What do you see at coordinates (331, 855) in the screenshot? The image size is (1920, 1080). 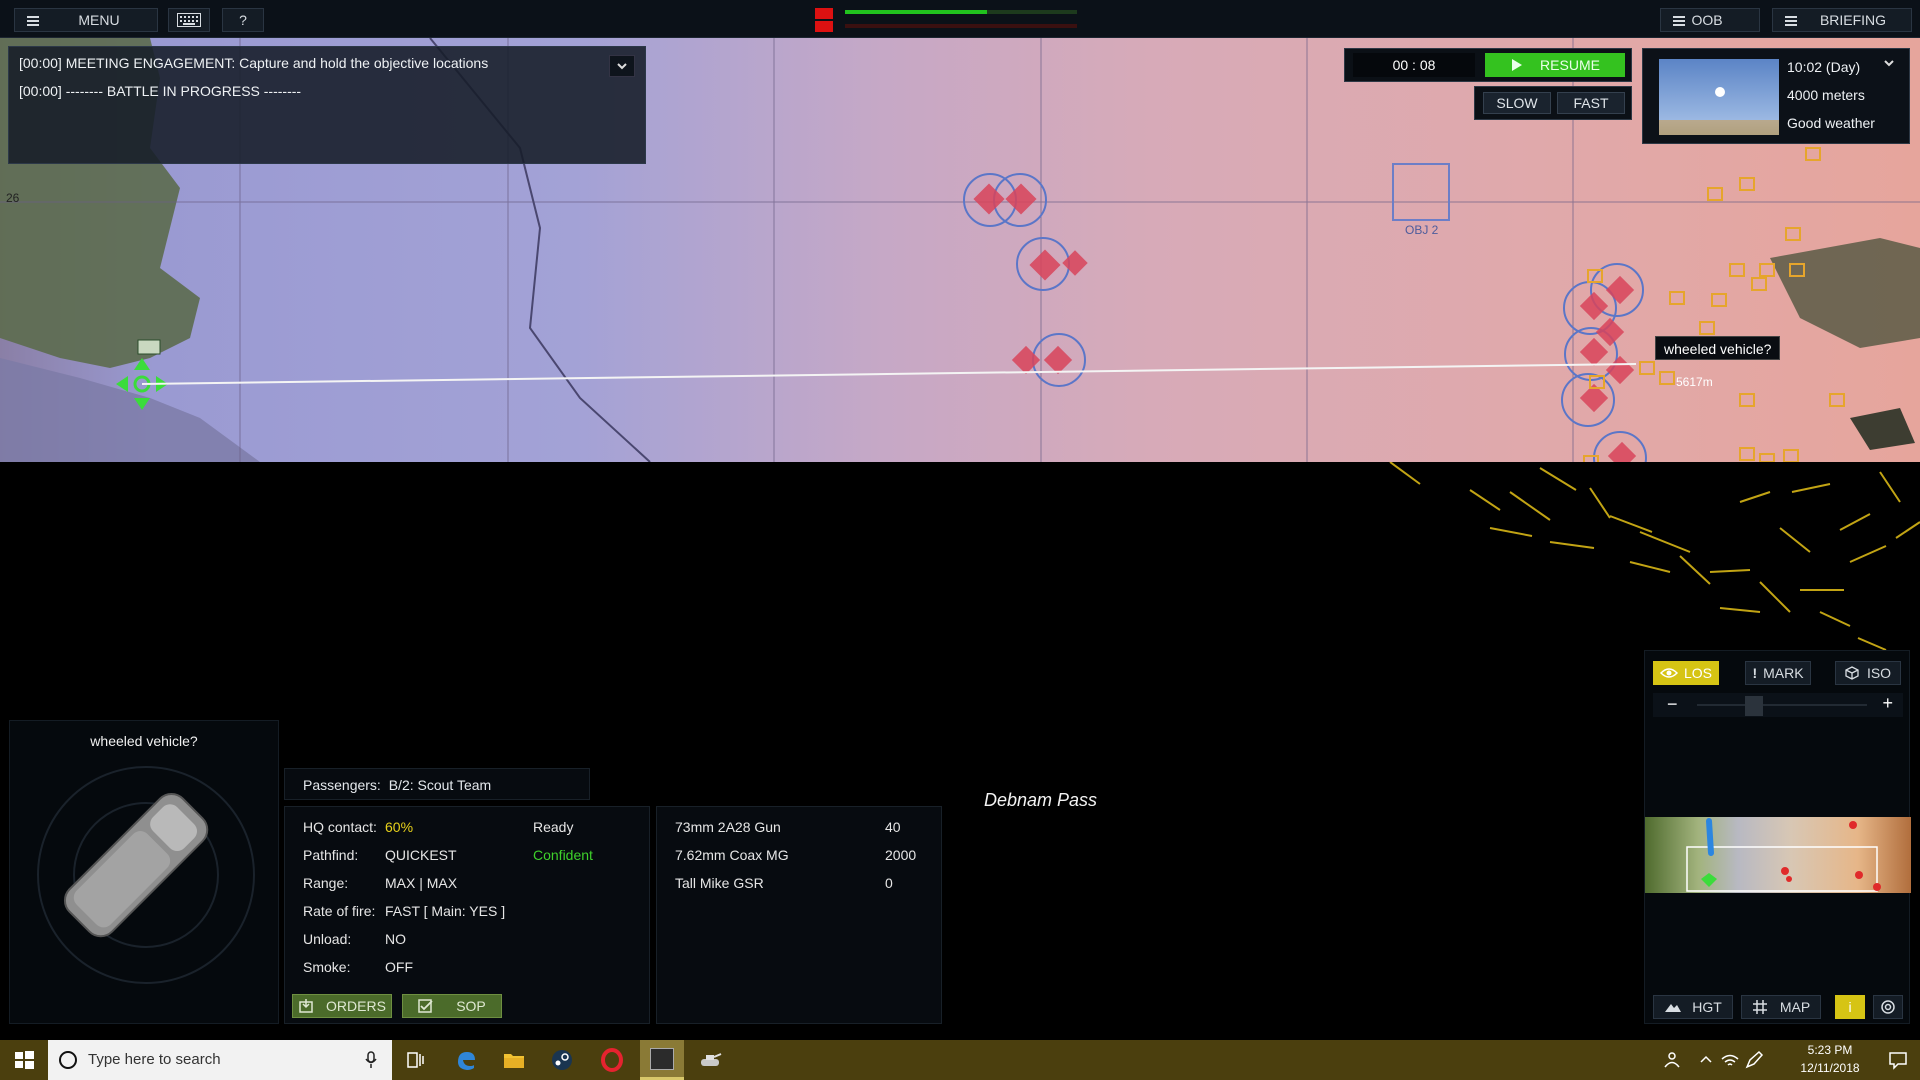 I see `status-label: Pathfind:` at bounding box center [331, 855].